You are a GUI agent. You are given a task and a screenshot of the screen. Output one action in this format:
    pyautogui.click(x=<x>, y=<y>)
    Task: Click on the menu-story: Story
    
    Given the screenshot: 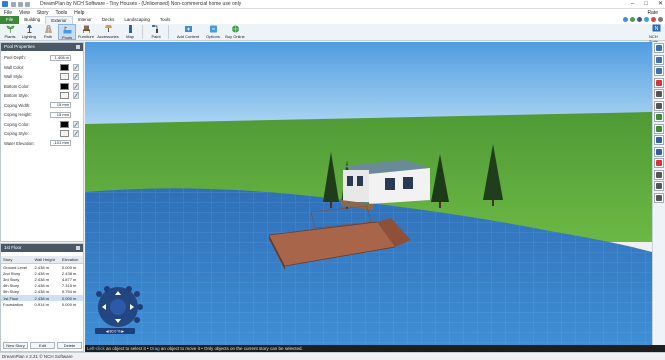 What is the action you would take?
    pyautogui.click(x=43, y=13)
    